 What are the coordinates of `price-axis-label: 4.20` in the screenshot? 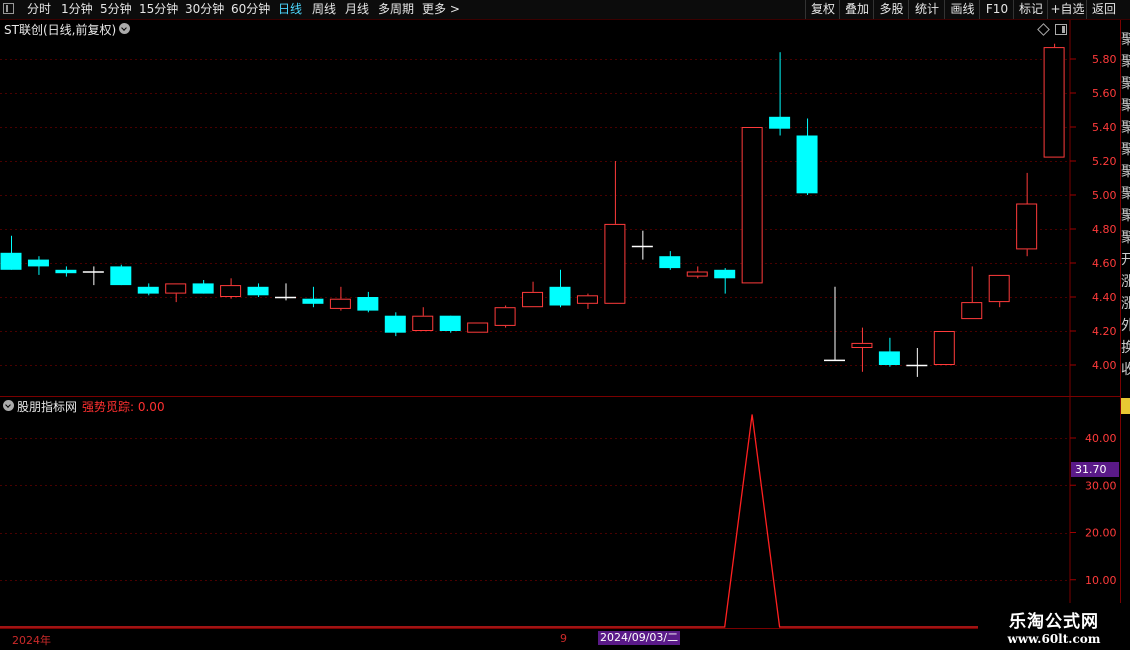 It's located at (1104, 331).